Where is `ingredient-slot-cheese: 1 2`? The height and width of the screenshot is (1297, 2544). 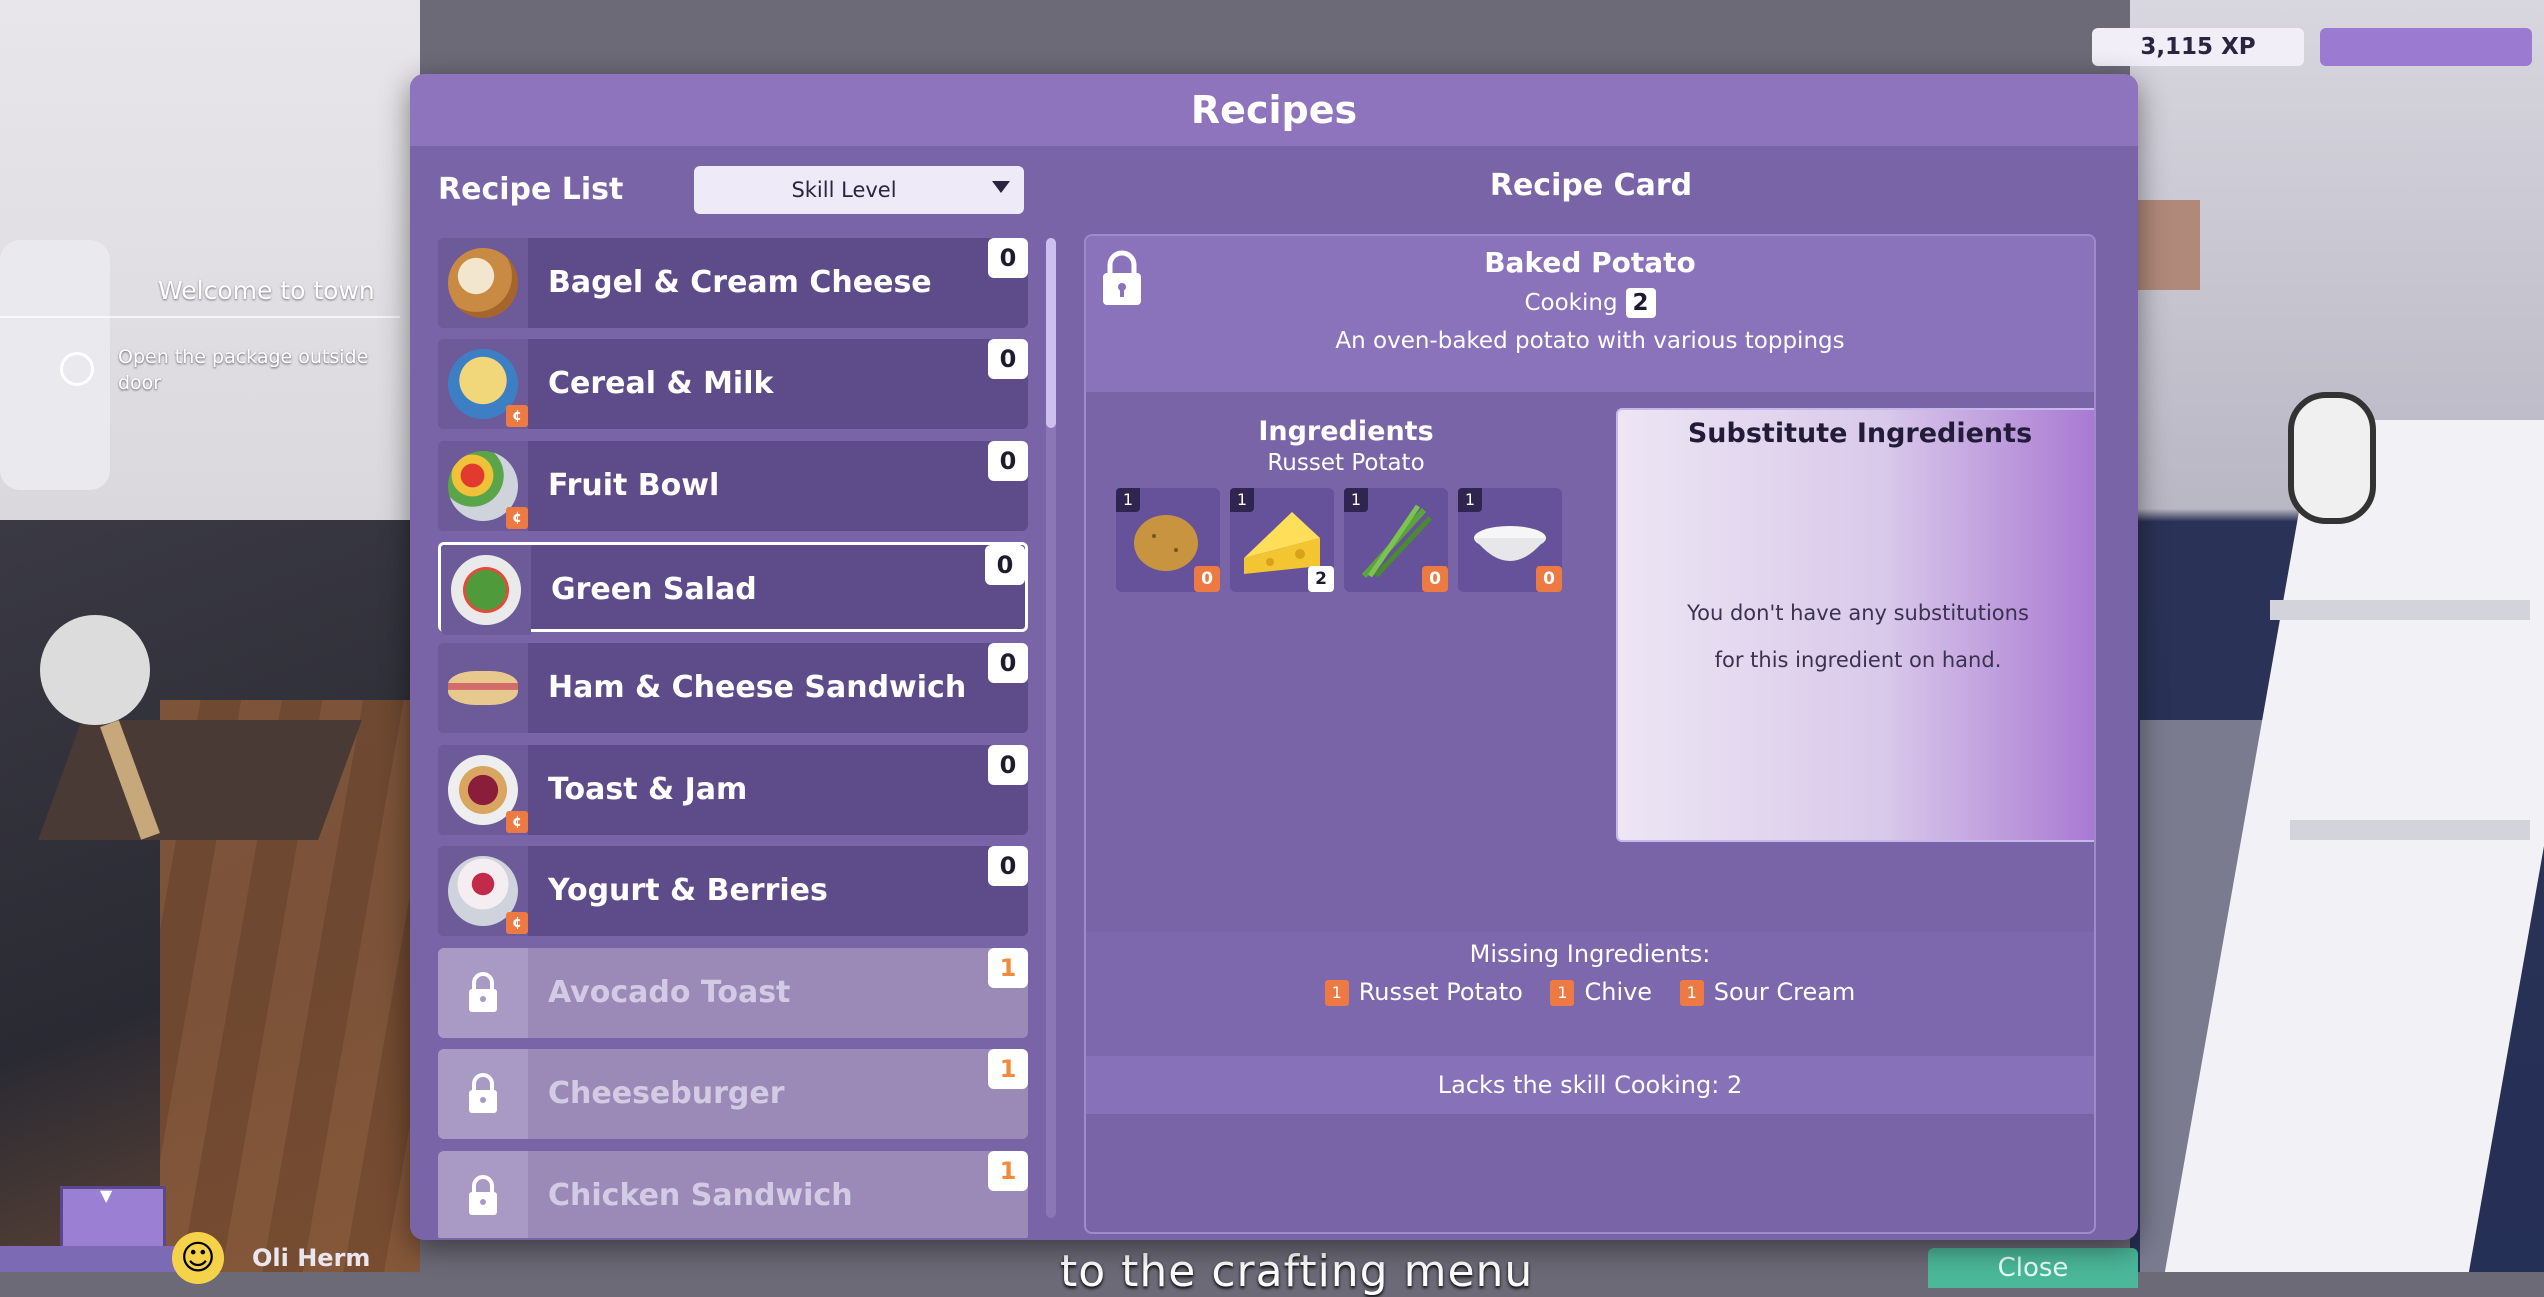
ingredient-slot-cheese: 1 2 is located at coordinates (1282, 540).